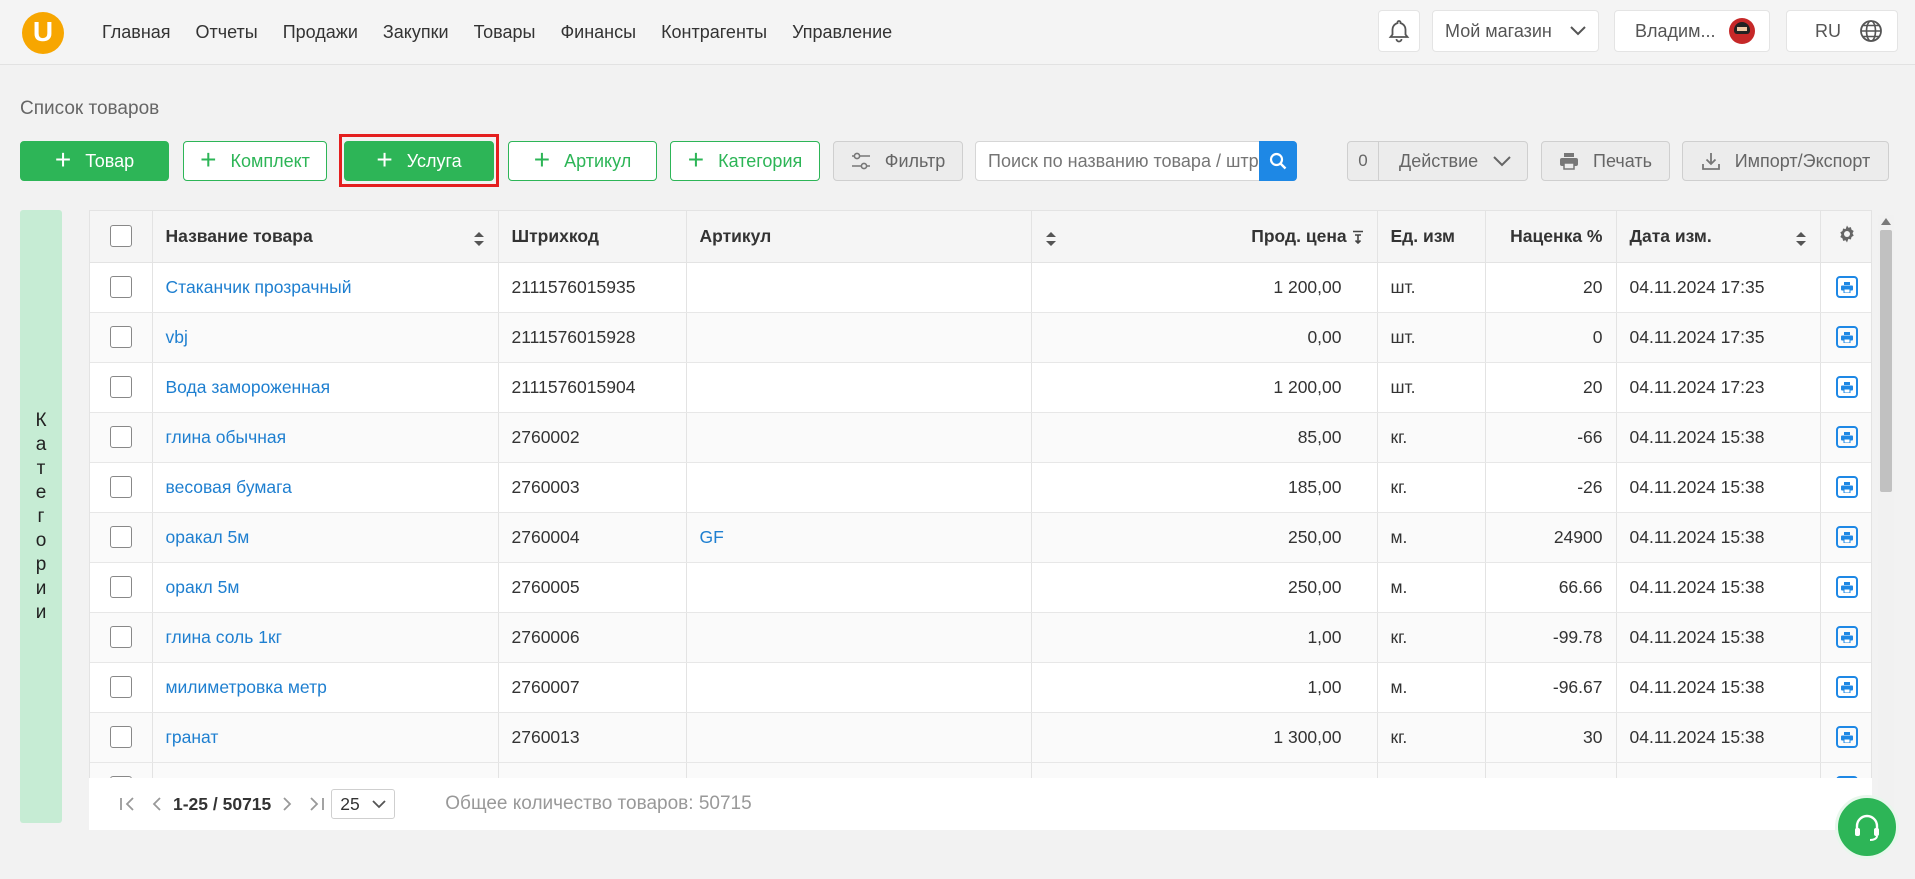 Image resolution: width=1915 pixels, height=879 pixels. I want to click on store-selector: Мой магазин, so click(1515, 31).